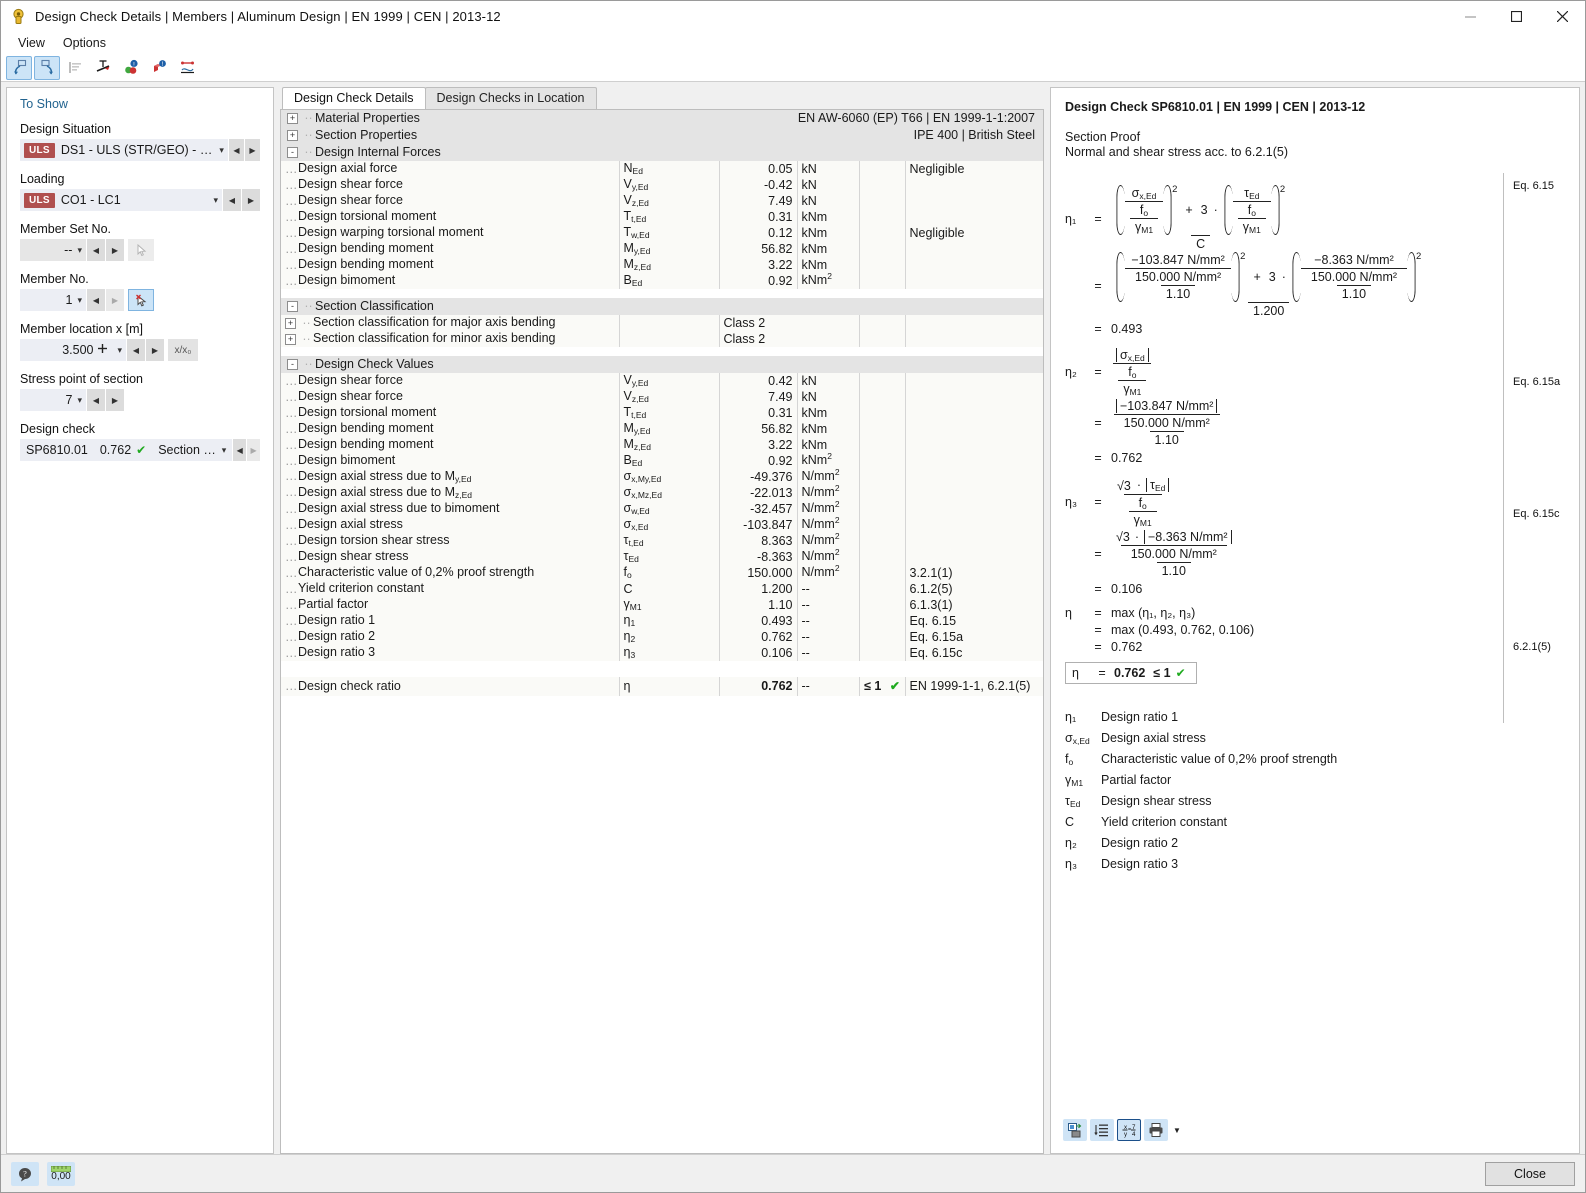 This screenshot has width=1586, height=1193. I want to click on help-button: ?, so click(25, 1173).